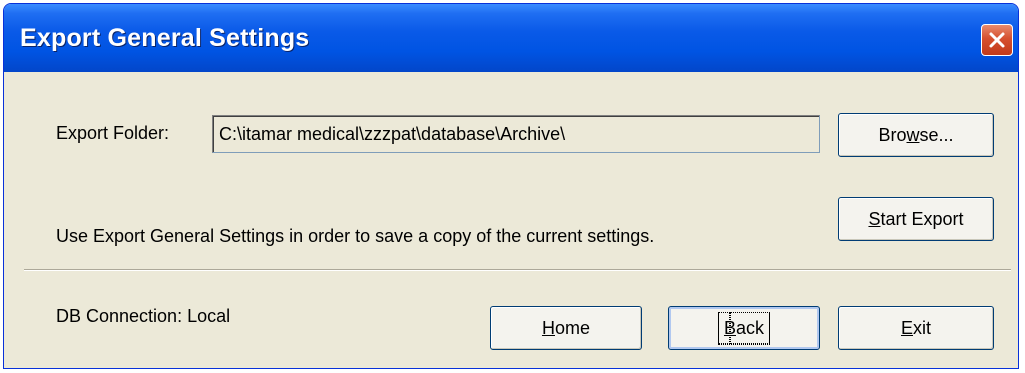 The width and height of the screenshot is (1025, 373). I want to click on back-button-label: Back, so click(744, 328).